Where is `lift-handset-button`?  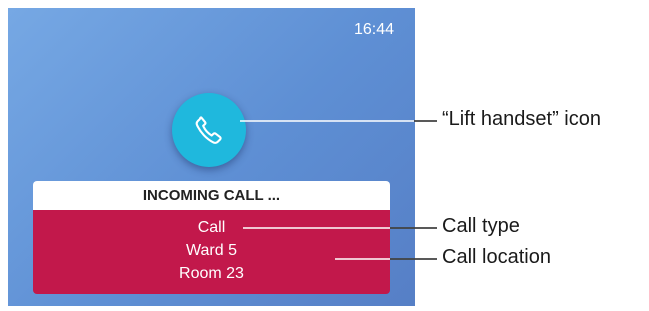 lift-handset-button is located at coordinates (209, 130).